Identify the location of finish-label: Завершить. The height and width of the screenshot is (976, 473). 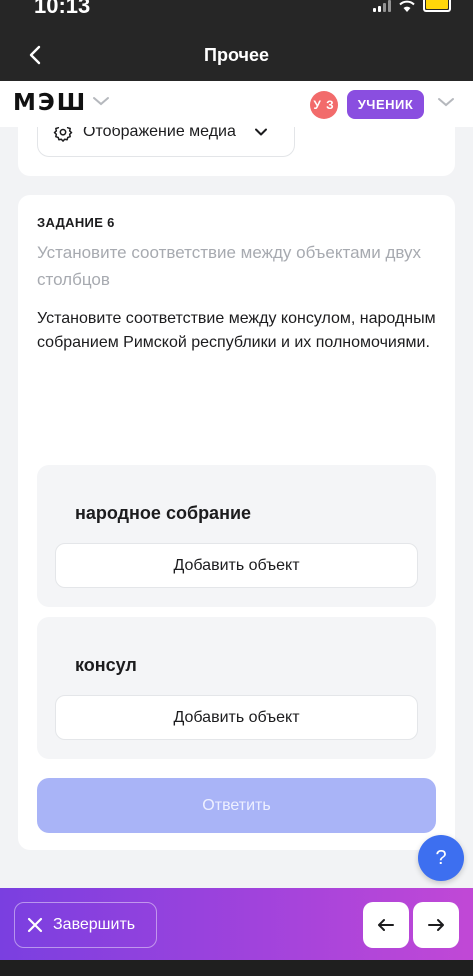
(94, 924).